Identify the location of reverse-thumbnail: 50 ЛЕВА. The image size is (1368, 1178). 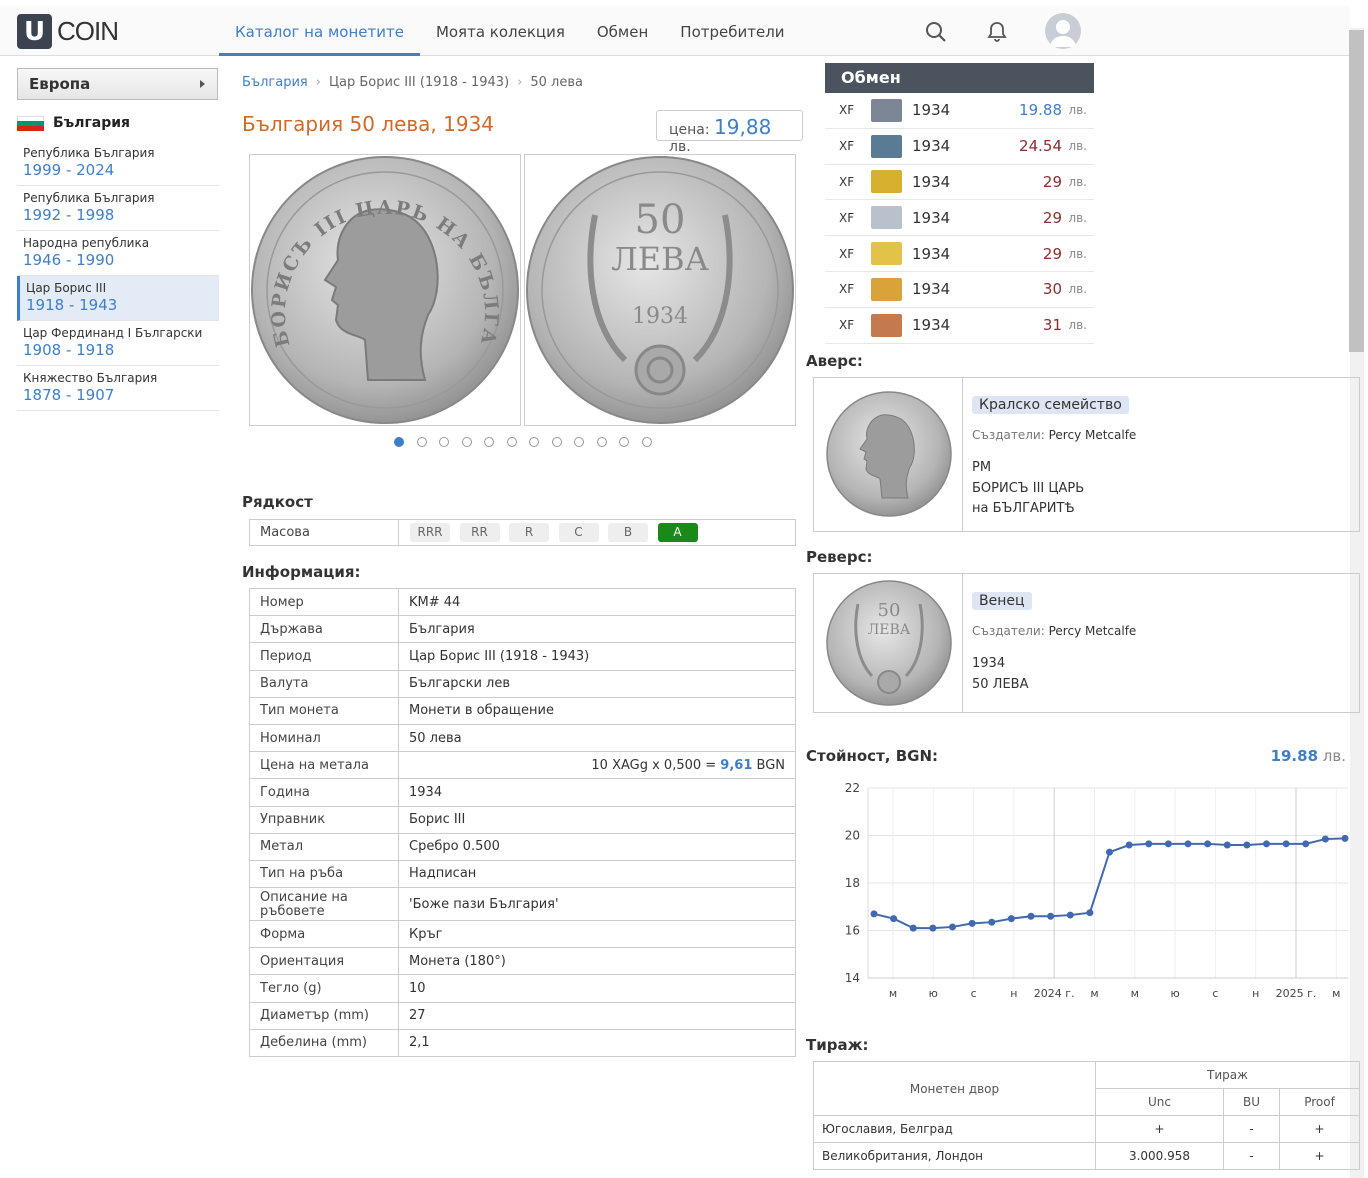
(888, 643).